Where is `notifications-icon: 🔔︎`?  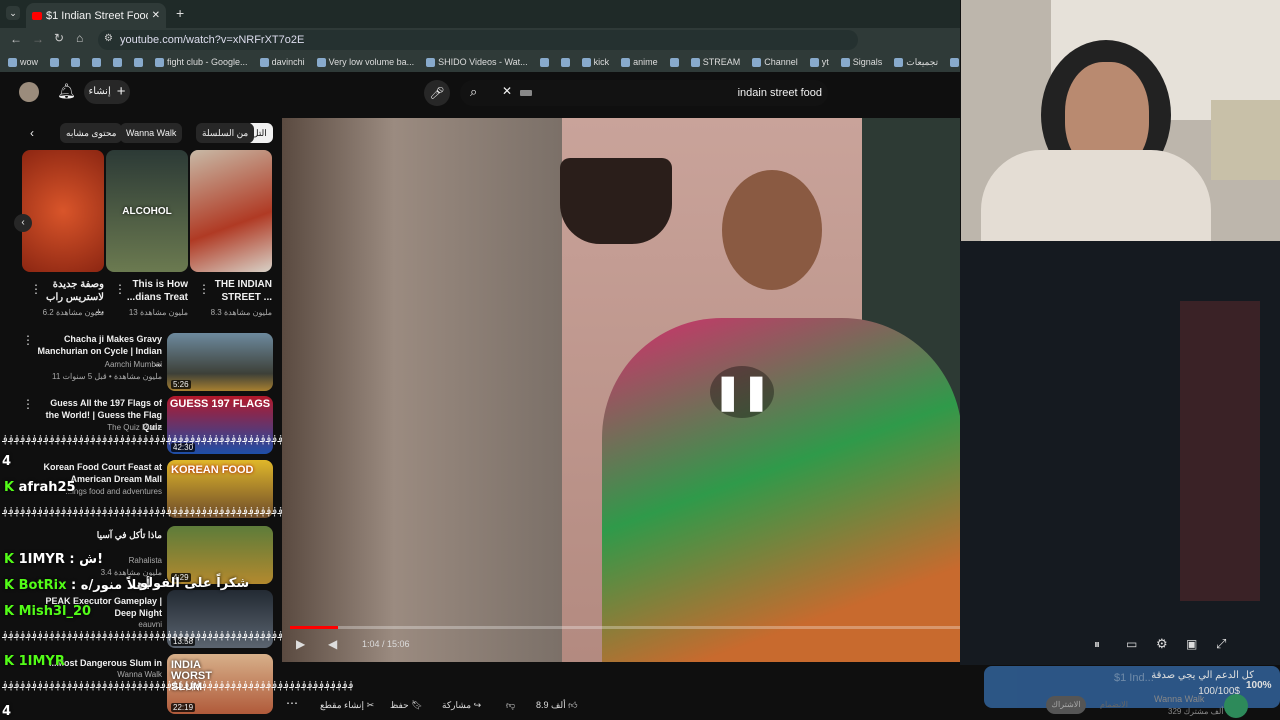 notifications-icon: 🔔︎ is located at coordinates (66, 91).